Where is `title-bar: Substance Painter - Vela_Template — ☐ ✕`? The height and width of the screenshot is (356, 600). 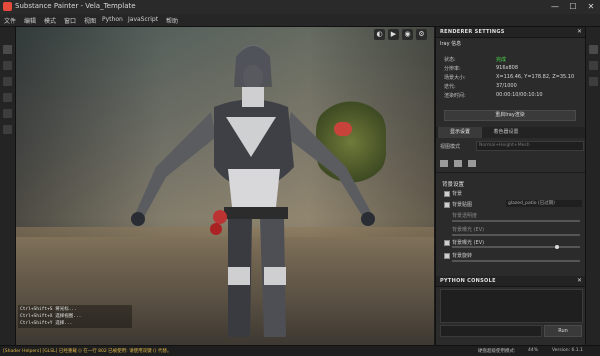
title-bar: Substance Painter - Vela_Template — ☐ ✕ is located at coordinates (300, 7).